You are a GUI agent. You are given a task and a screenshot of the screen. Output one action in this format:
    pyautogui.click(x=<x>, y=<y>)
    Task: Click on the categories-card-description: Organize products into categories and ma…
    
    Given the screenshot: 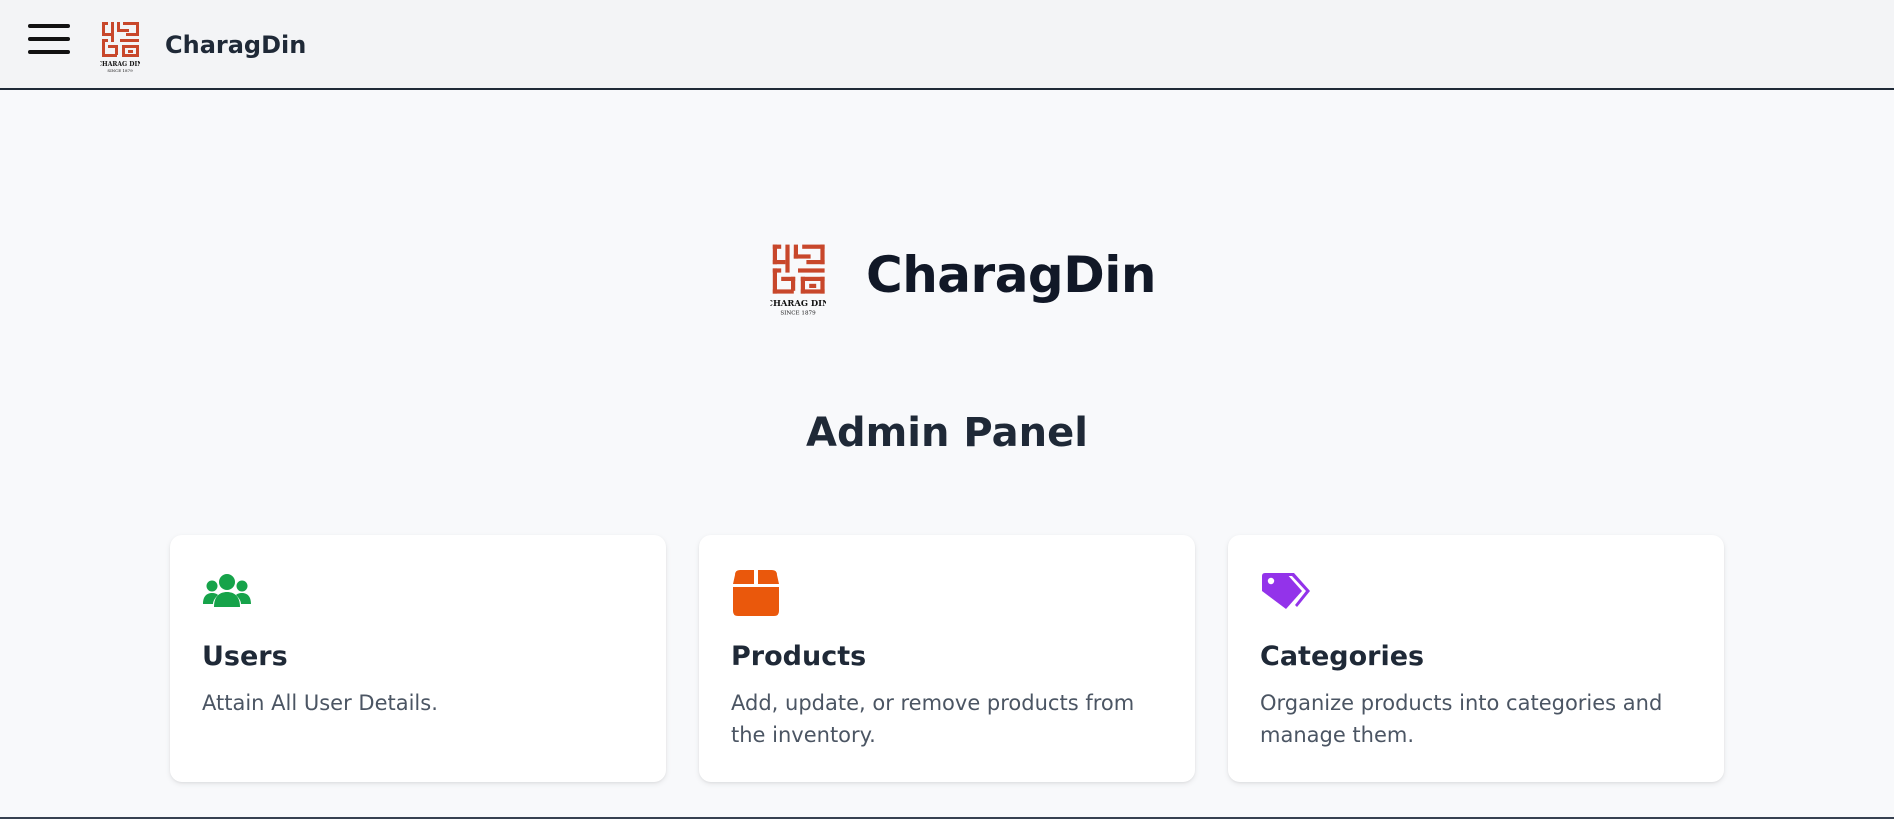 What is the action you would take?
    pyautogui.click(x=1461, y=719)
    